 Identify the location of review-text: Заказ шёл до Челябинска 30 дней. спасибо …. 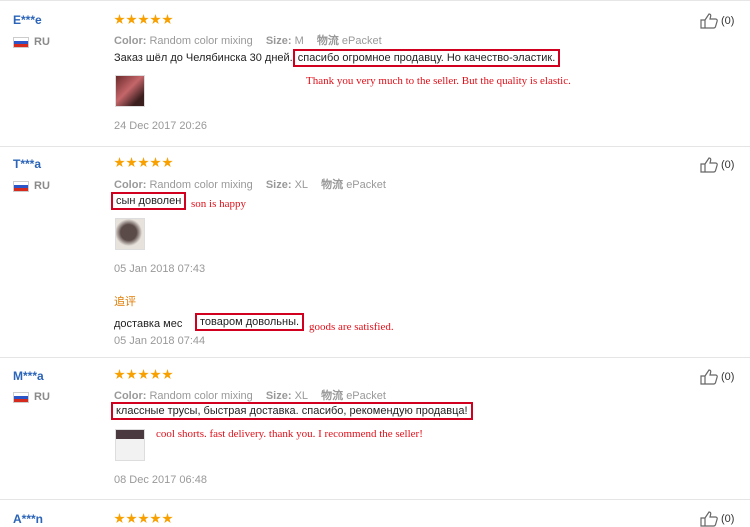
(337, 58).